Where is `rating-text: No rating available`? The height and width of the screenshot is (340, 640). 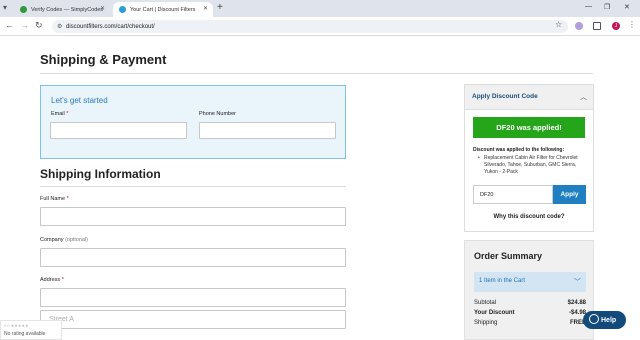 rating-text: No rating available is located at coordinates (25, 334).